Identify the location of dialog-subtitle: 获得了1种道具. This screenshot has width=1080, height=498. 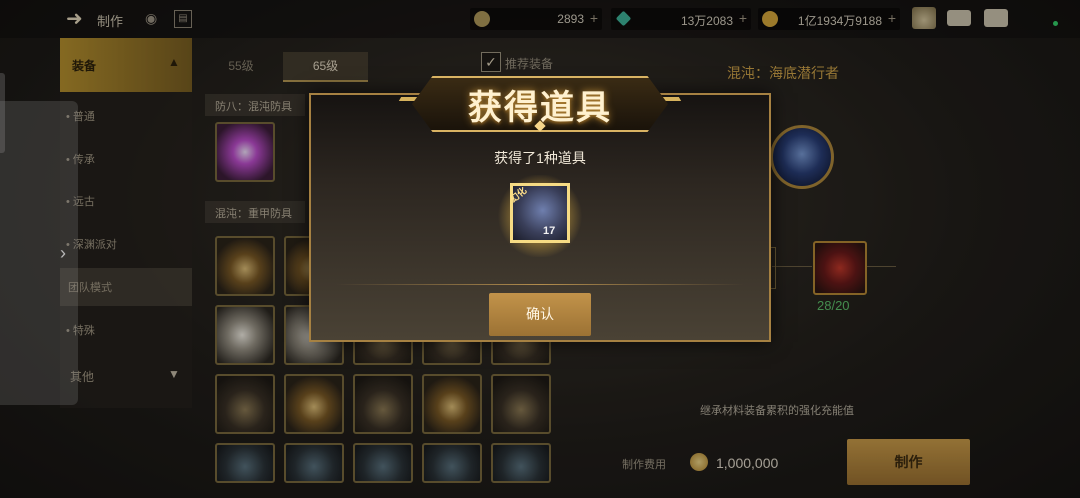
(540, 158).